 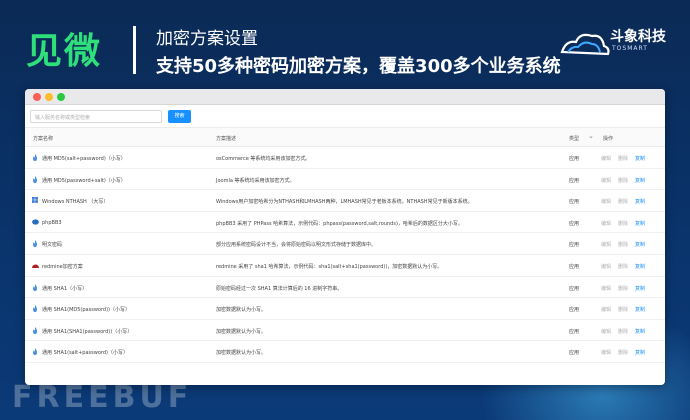 What do you see at coordinates (35, 200) in the screenshot?
I see `windows-icon` at bounding box center [35, 200].